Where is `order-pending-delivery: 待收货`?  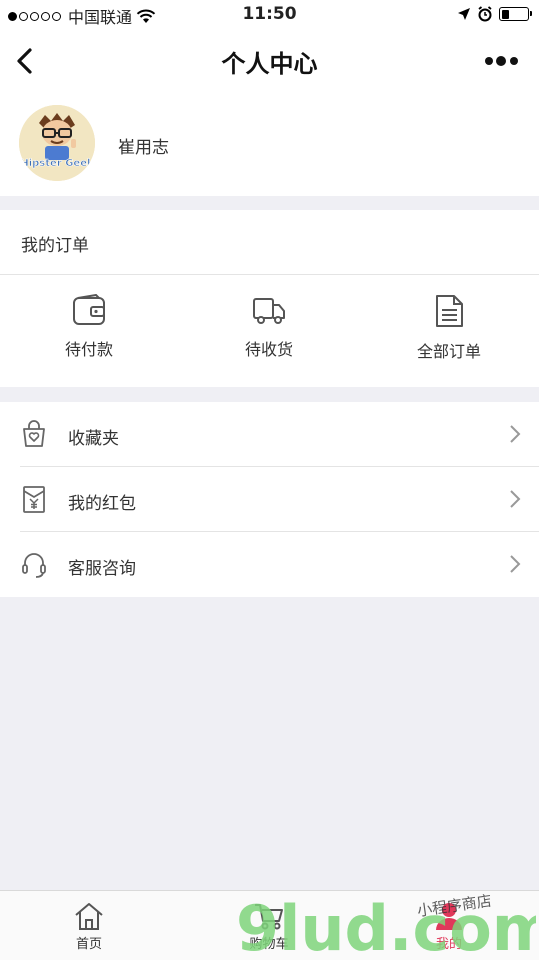
order-pending-delivery: 待收货 is located at coordinates (269, 329).